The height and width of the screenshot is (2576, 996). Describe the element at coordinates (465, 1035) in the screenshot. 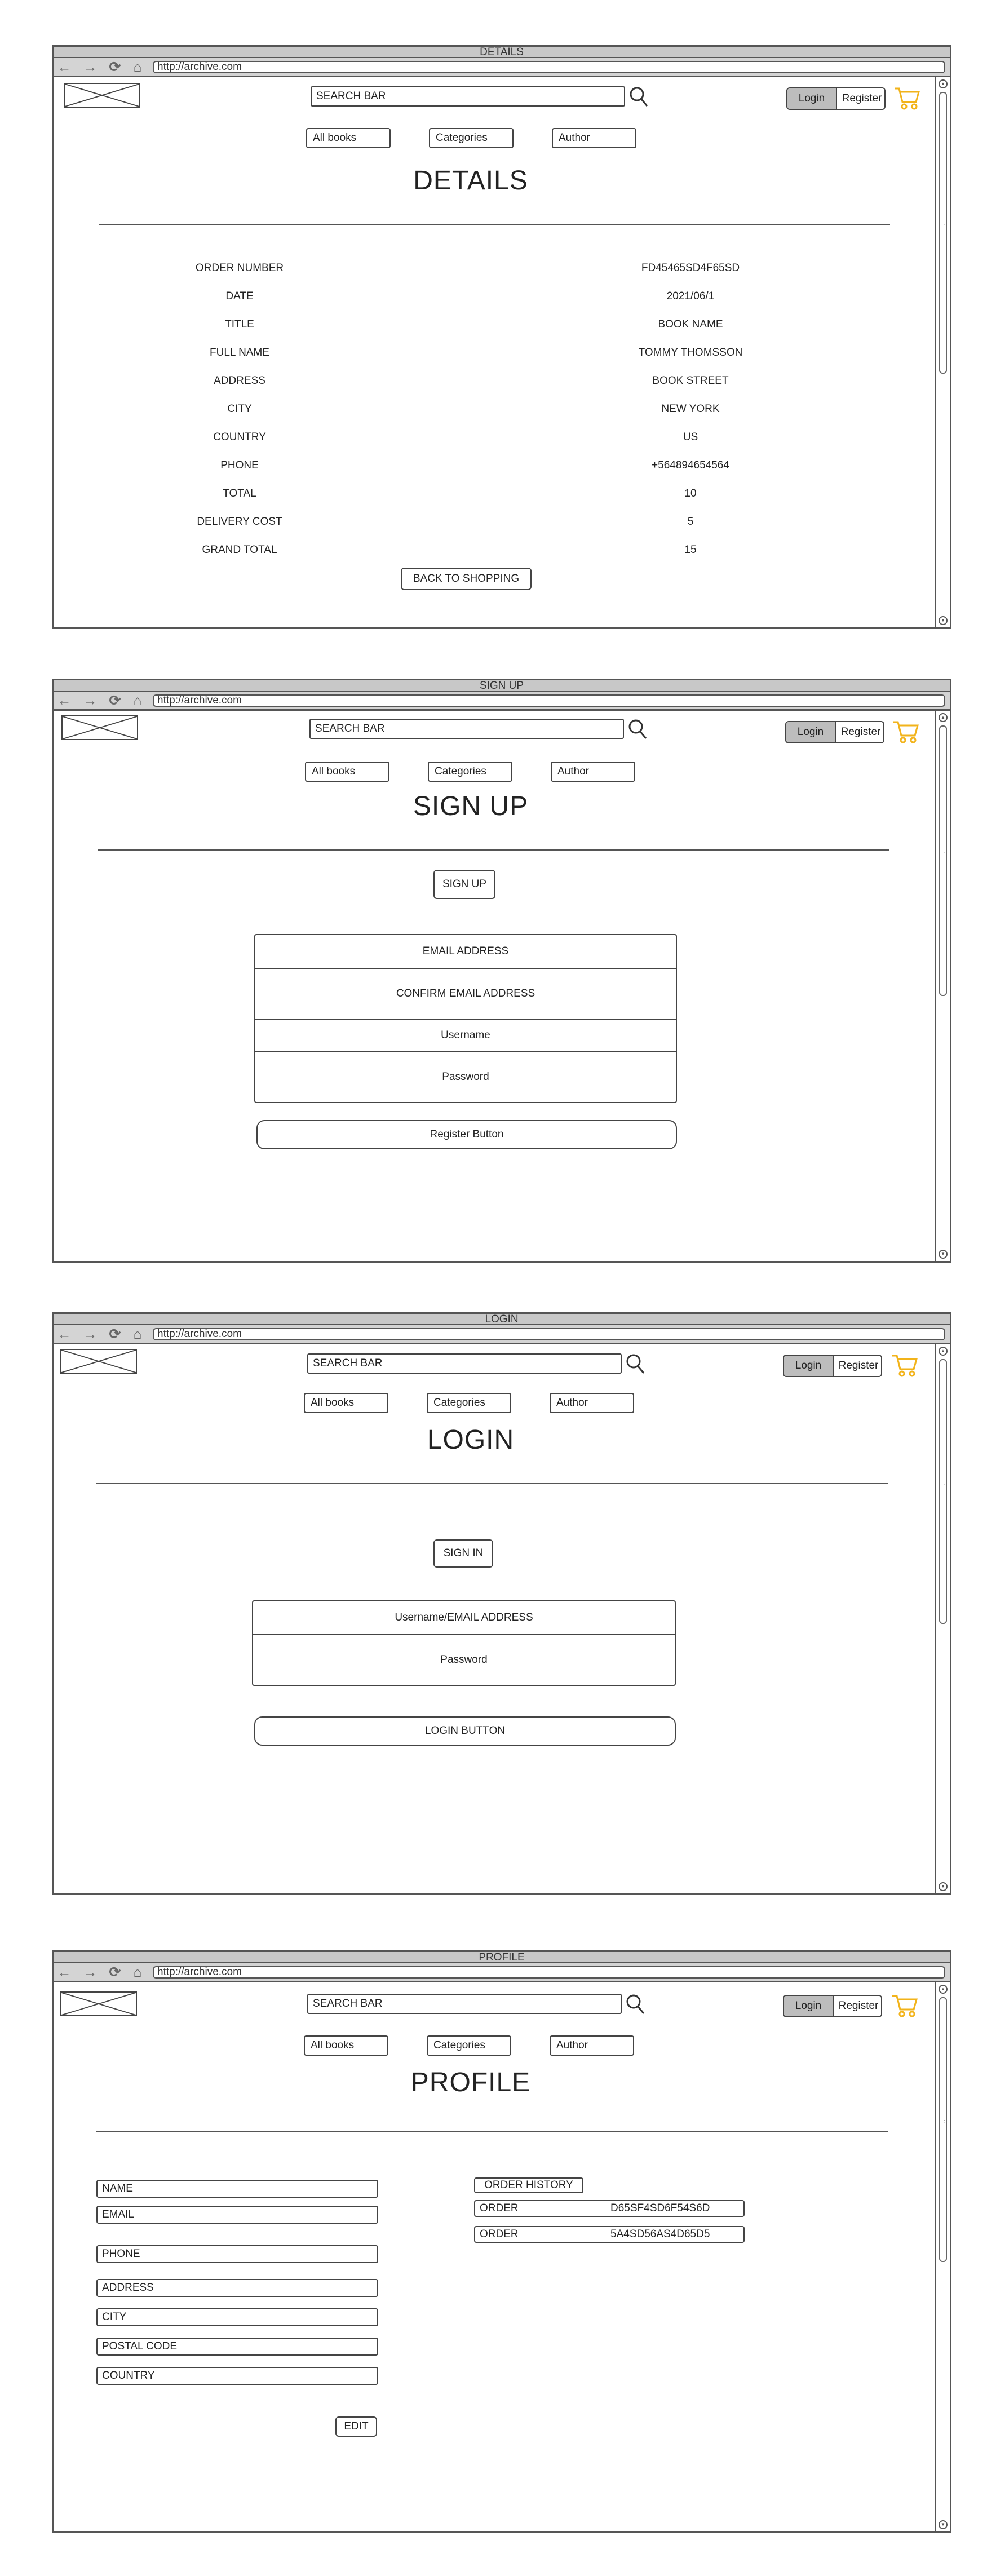

I see `username-field: Username` at that location.